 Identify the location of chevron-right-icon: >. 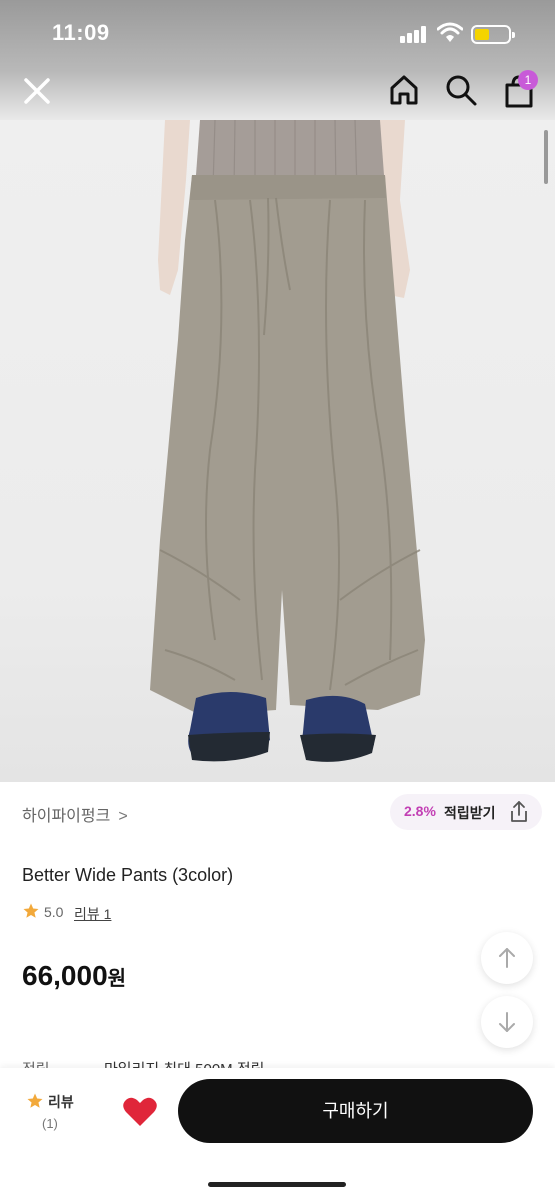
(123, 816).